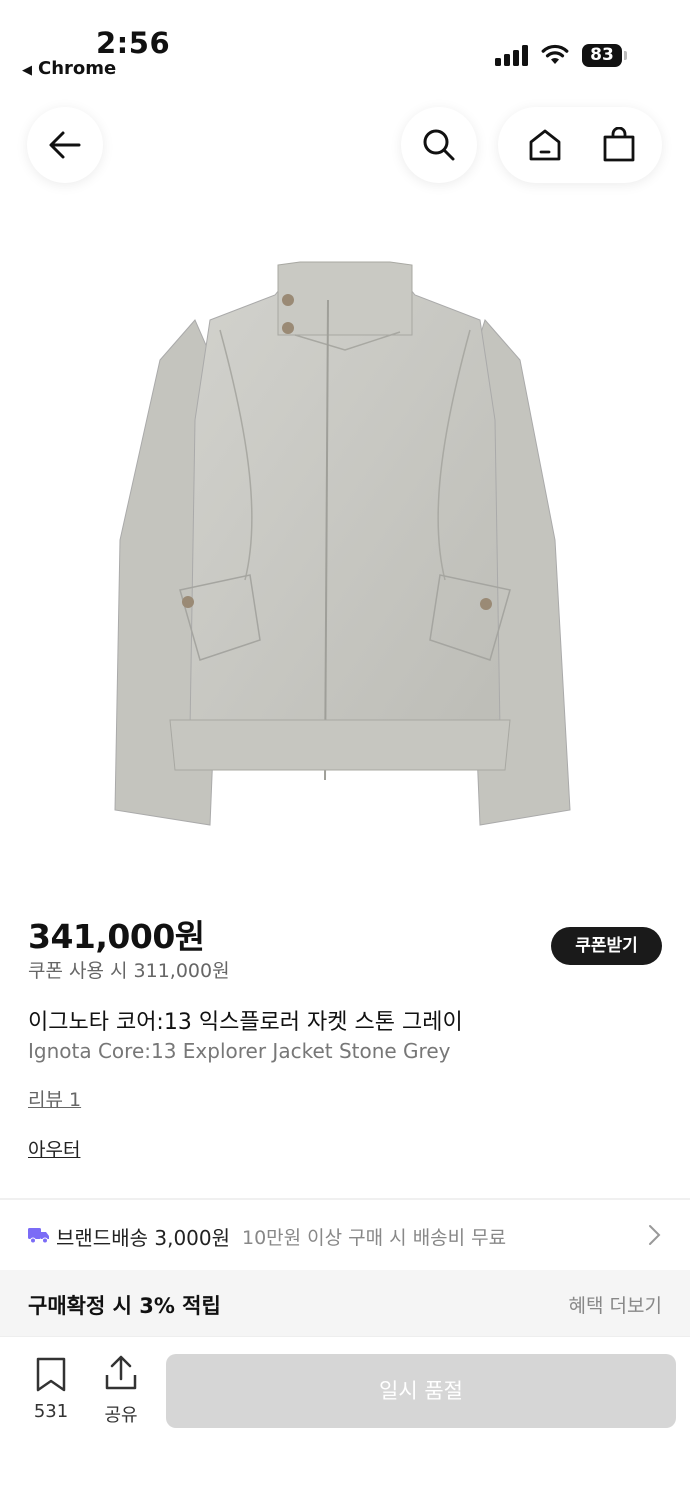 This screenshot has width=690, height=1501. Describe the element at coordinates (38, 1236) in the screenshot. I see `truck-icon` at that location.